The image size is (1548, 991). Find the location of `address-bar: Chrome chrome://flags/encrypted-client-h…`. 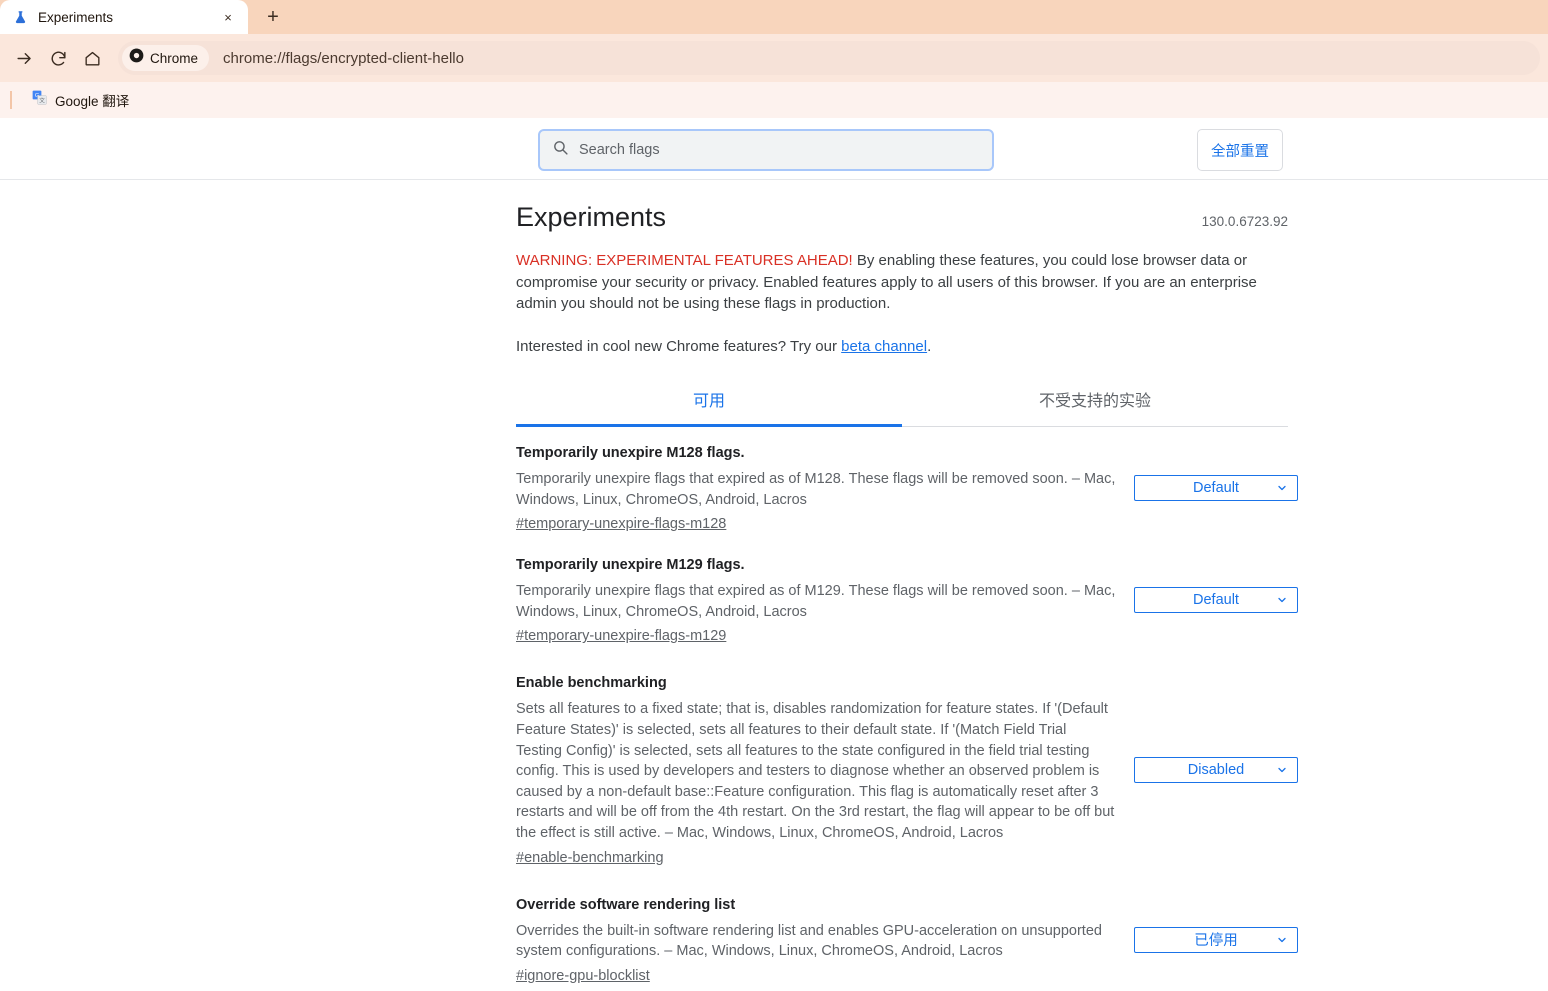

address-bar: Chrome chrome://flags/encrypted-client-h… is located at coordinates (829, 58).